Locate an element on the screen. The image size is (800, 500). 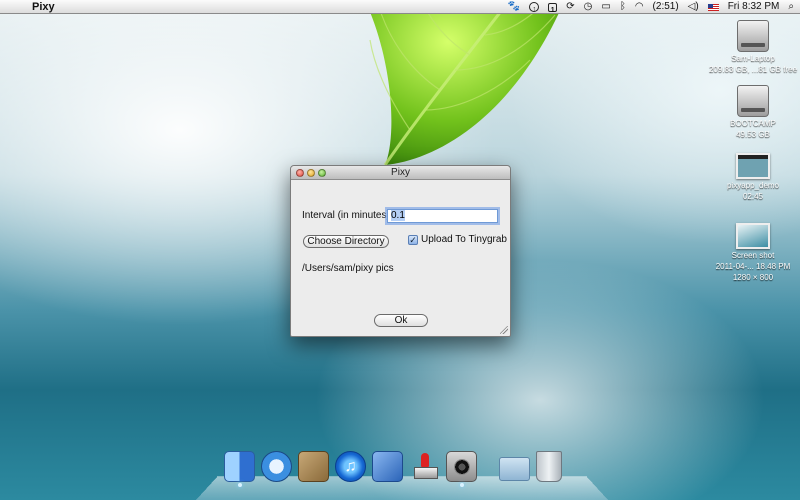
spotlight-icon: ⌕ is located at coordinates (791, 7).